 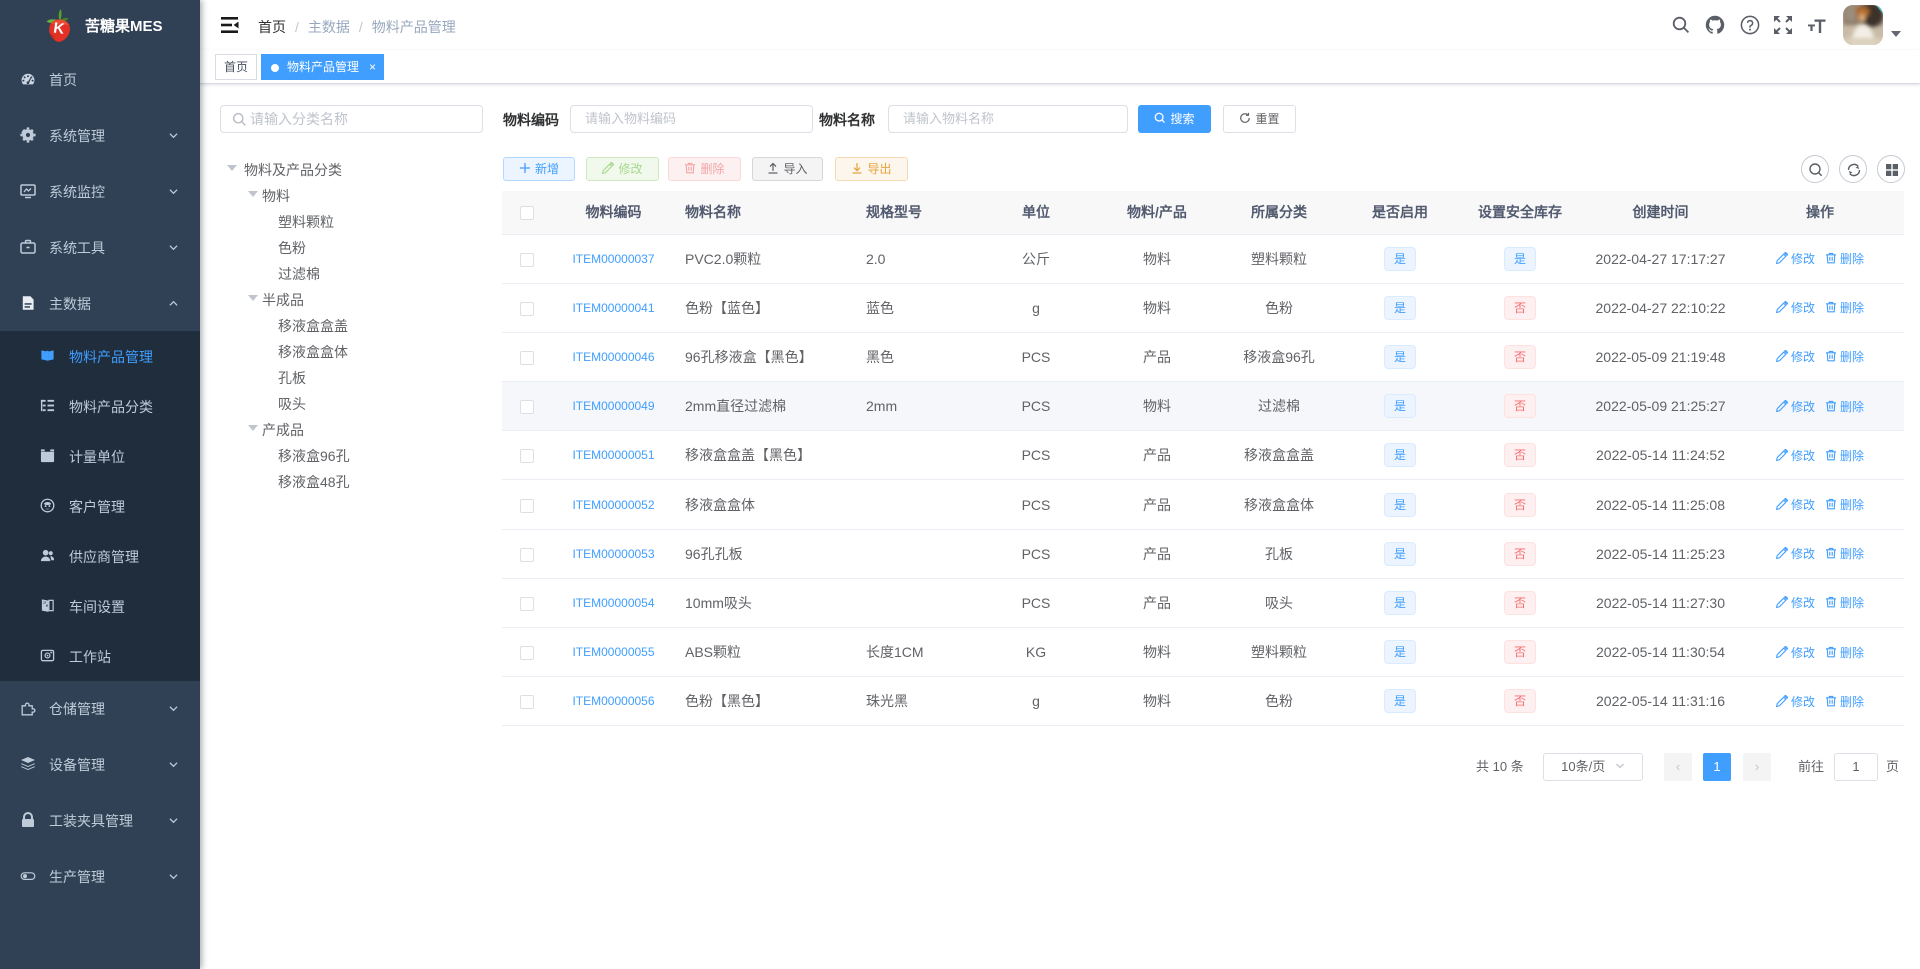 I want to click on svg-text: 2F, so click(x=45, y=603).